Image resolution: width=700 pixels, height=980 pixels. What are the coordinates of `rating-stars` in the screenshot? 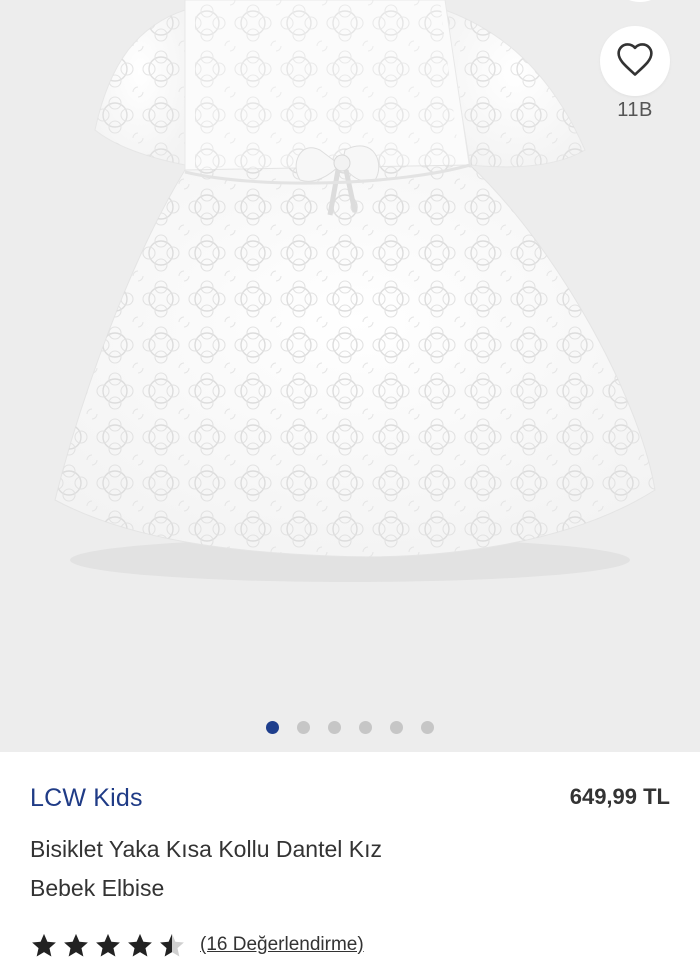 It's located at (110, 945).